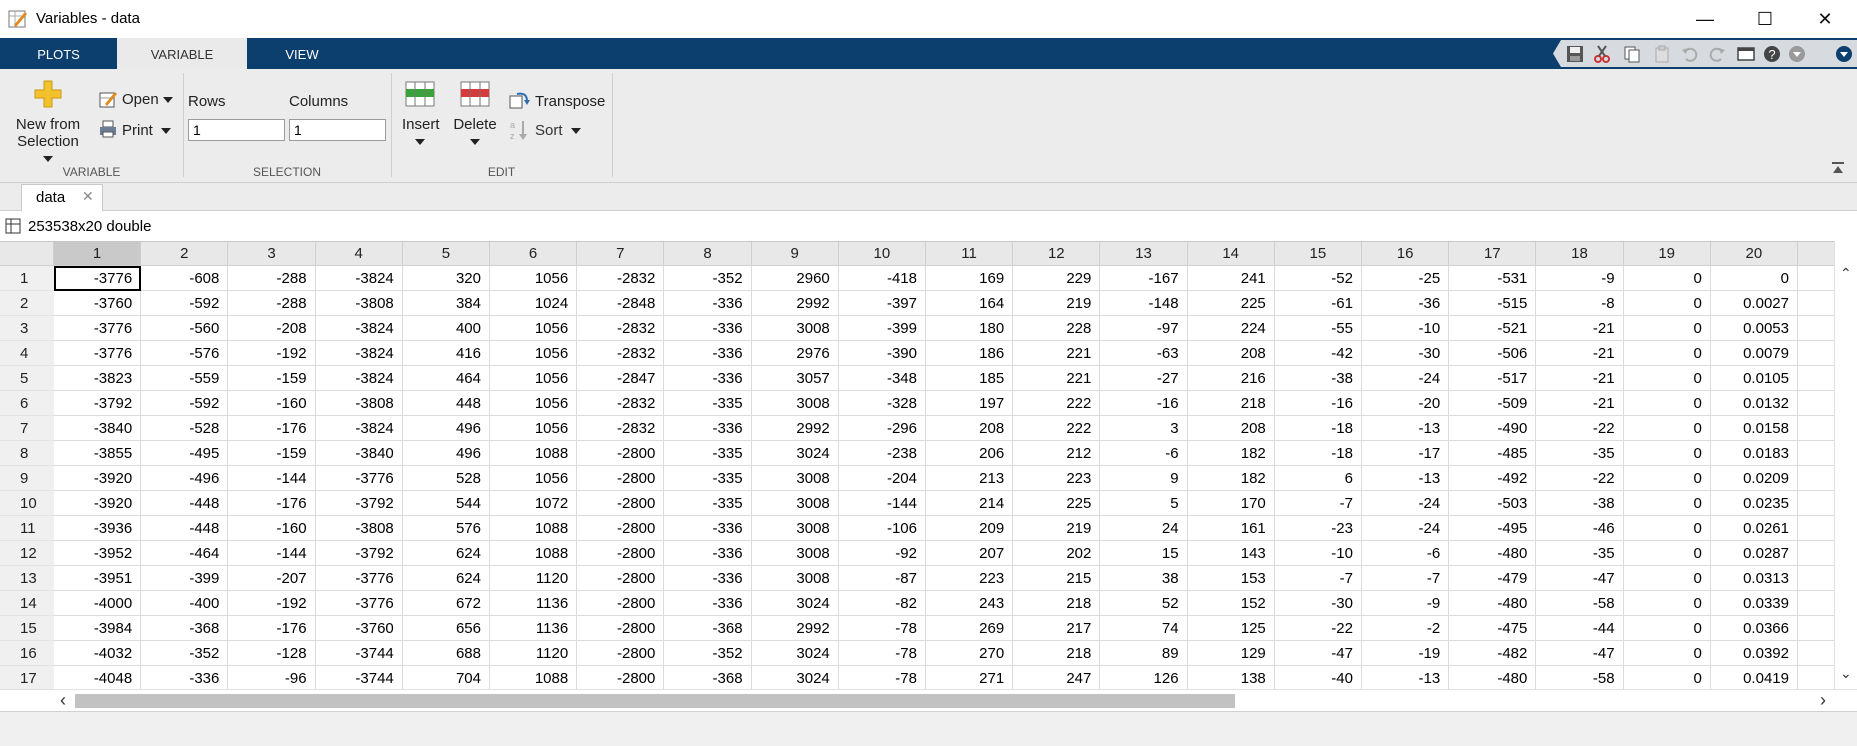  Describe the element at coordinates (446, 378) in the screenshot. I see `table-cell: 464` at that location.